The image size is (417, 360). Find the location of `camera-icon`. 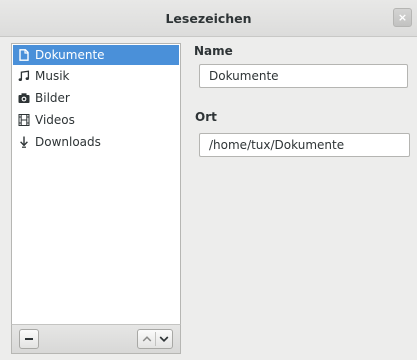

camera-icon is located at coordinates (24, 98).